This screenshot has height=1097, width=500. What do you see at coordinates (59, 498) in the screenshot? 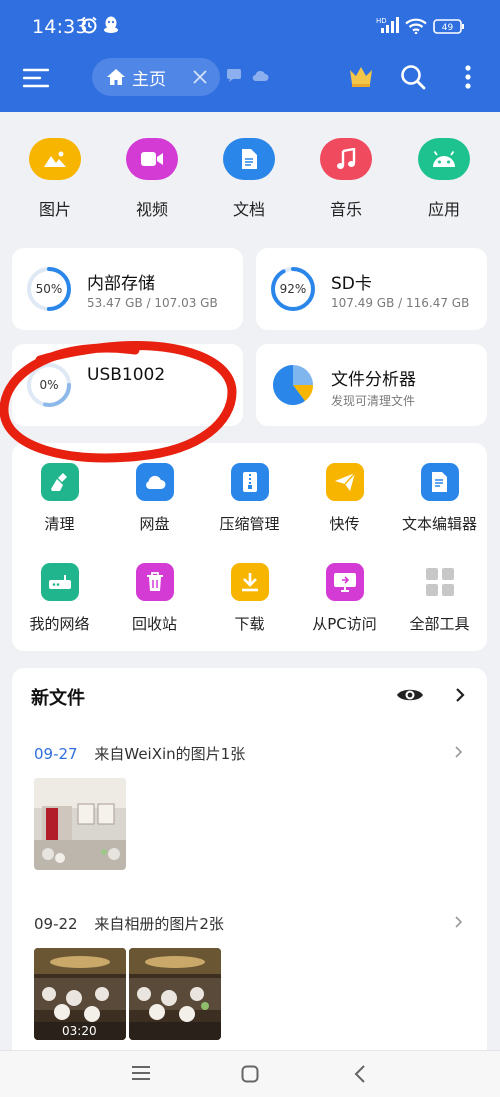
I see `tool-clean: 清理` at bounding box center [59, 498].